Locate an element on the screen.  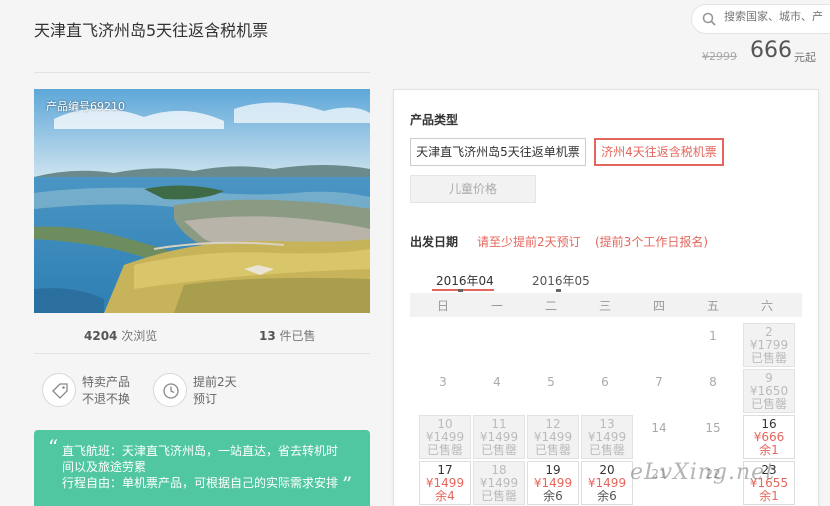
calendar-day-available: 17 ¥1499 余4 is located at coordinates (445, 483).